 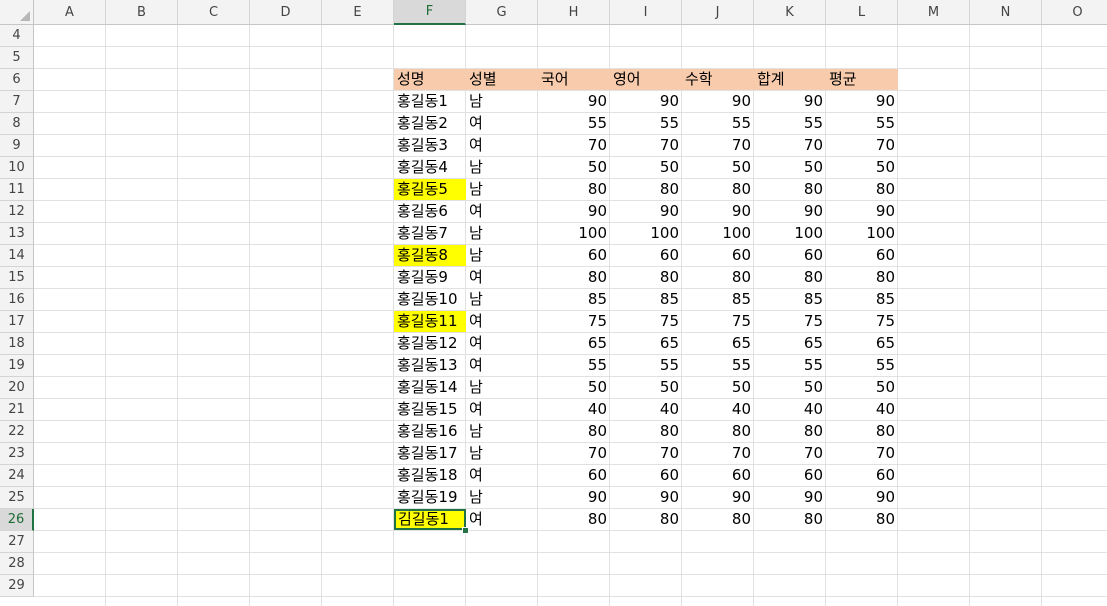 I want to click on header-cell-name: 성명, so click(x=430, y=79).